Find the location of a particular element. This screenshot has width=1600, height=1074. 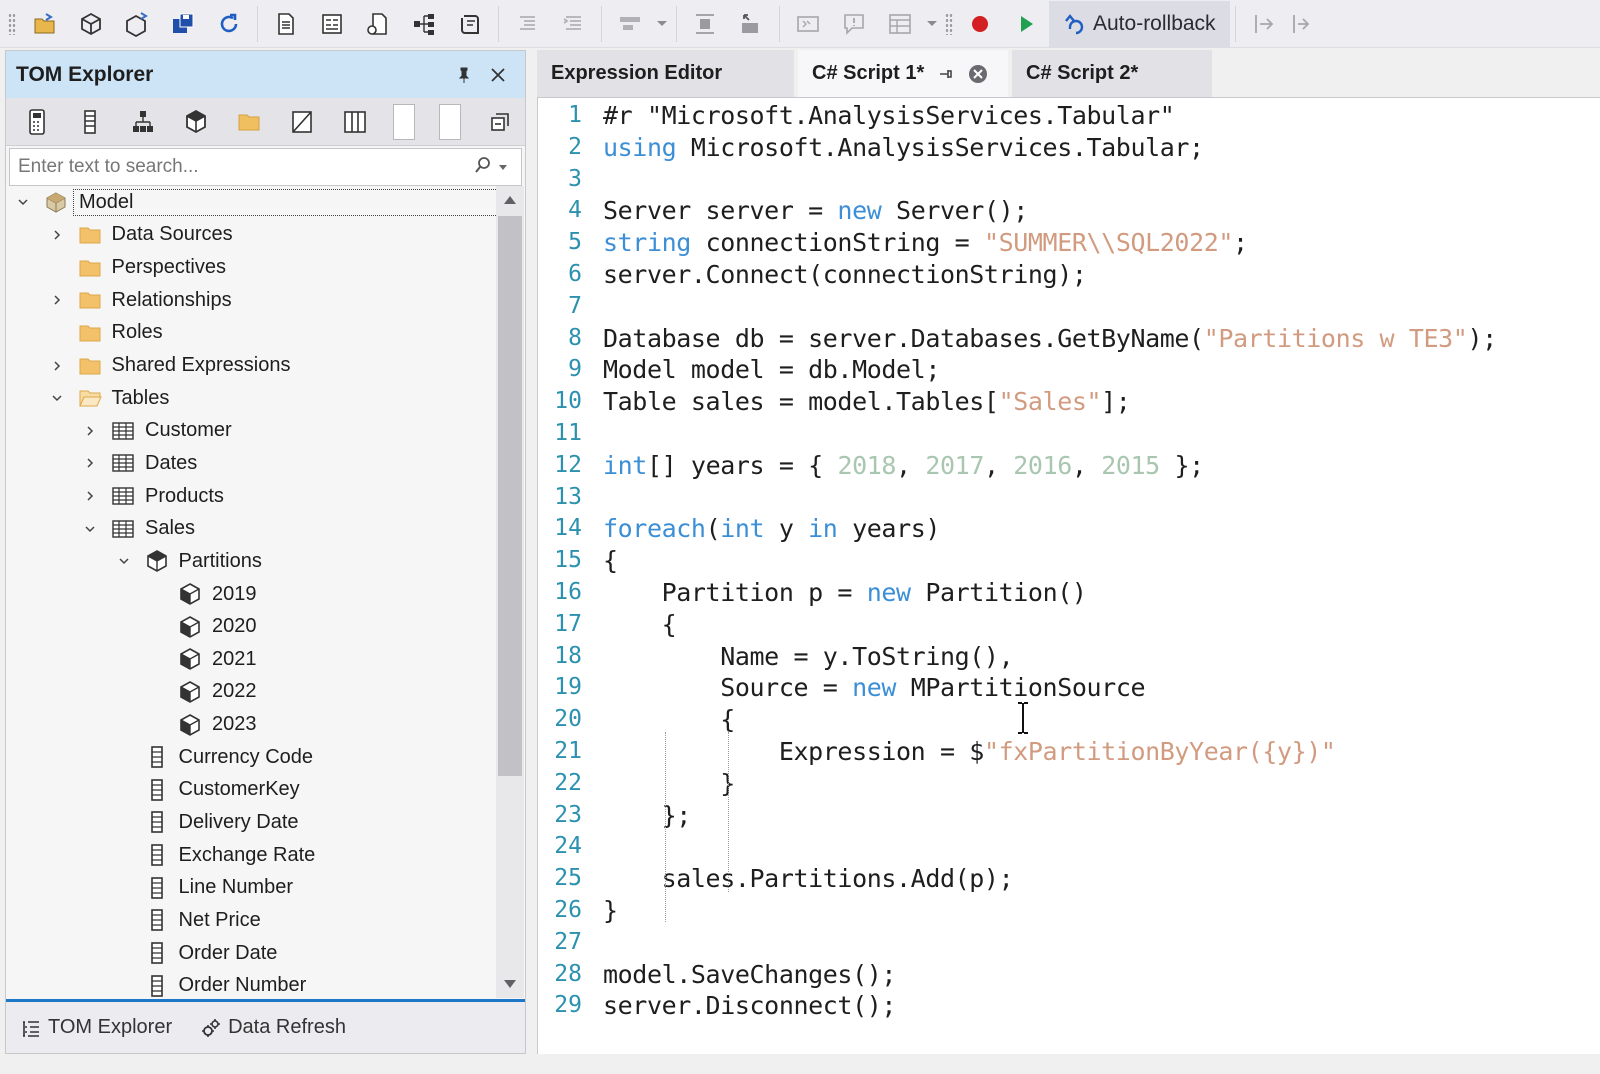

tab-data-refresh: Data Refresh is located at coordinates (273, 1027).